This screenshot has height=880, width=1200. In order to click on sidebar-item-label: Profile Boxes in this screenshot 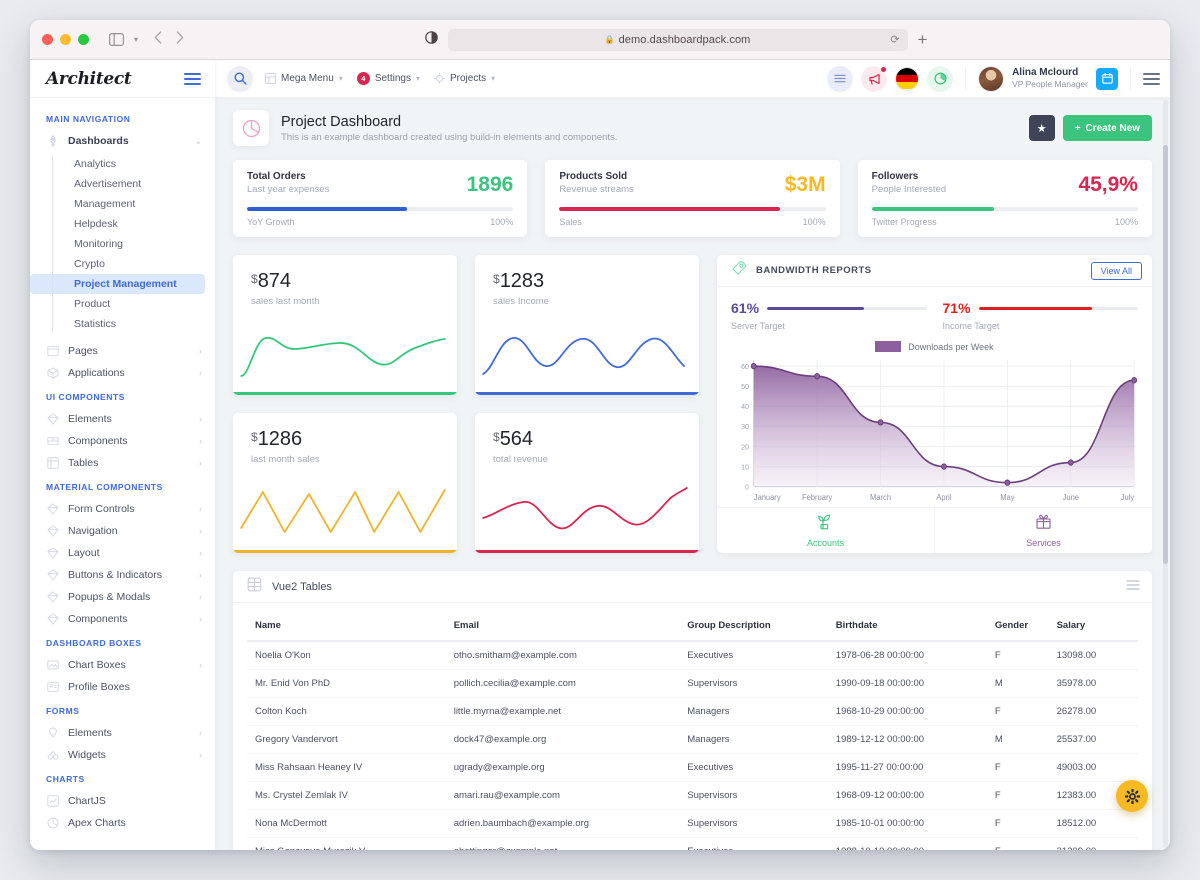, I will do `click(99, 687)`.